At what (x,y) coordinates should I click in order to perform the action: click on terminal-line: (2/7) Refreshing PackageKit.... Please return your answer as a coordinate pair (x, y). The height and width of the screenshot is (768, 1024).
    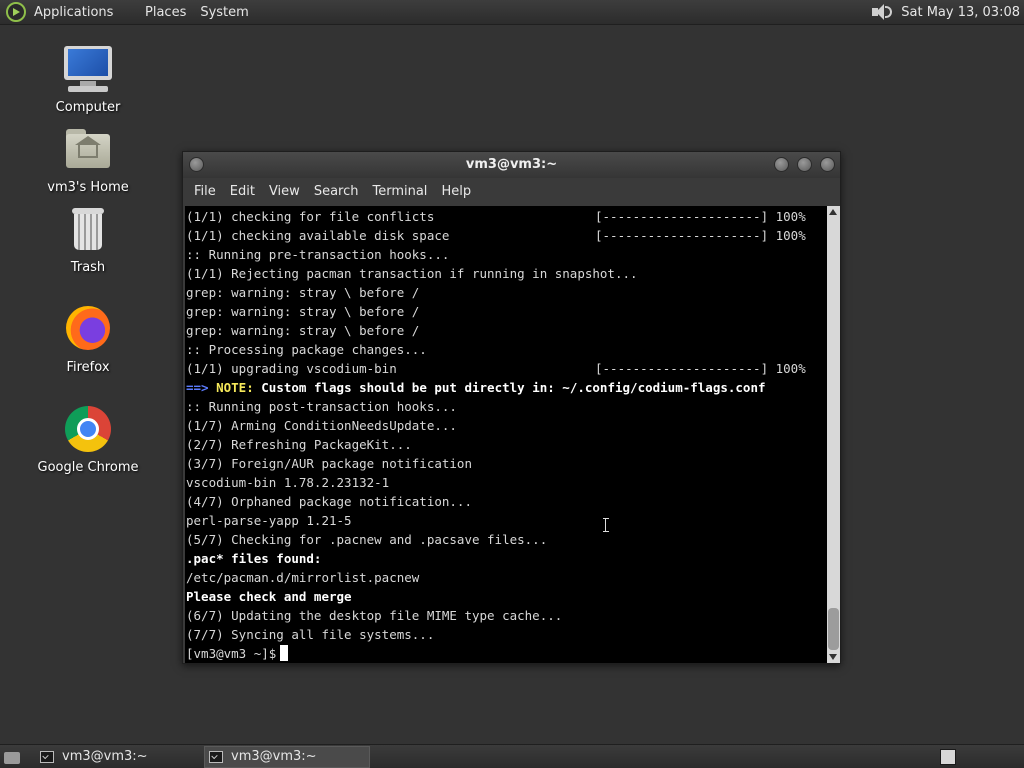
    Looking at the image, I should click on (299, 444).